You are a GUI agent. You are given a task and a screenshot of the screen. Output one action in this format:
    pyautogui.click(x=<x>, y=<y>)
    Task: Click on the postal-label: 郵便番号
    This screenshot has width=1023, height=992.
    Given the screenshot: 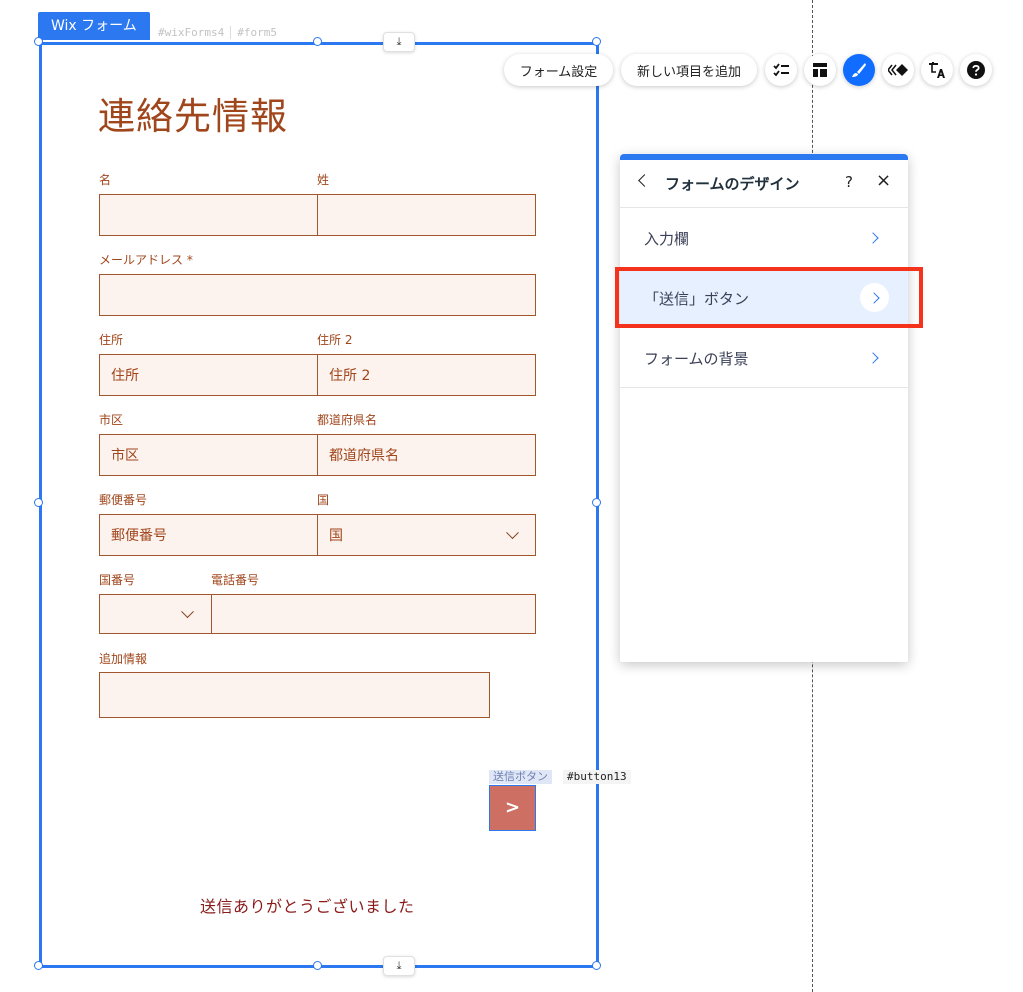 What is the action you would take?
    pyautogui.click(x=123, y=500)
    